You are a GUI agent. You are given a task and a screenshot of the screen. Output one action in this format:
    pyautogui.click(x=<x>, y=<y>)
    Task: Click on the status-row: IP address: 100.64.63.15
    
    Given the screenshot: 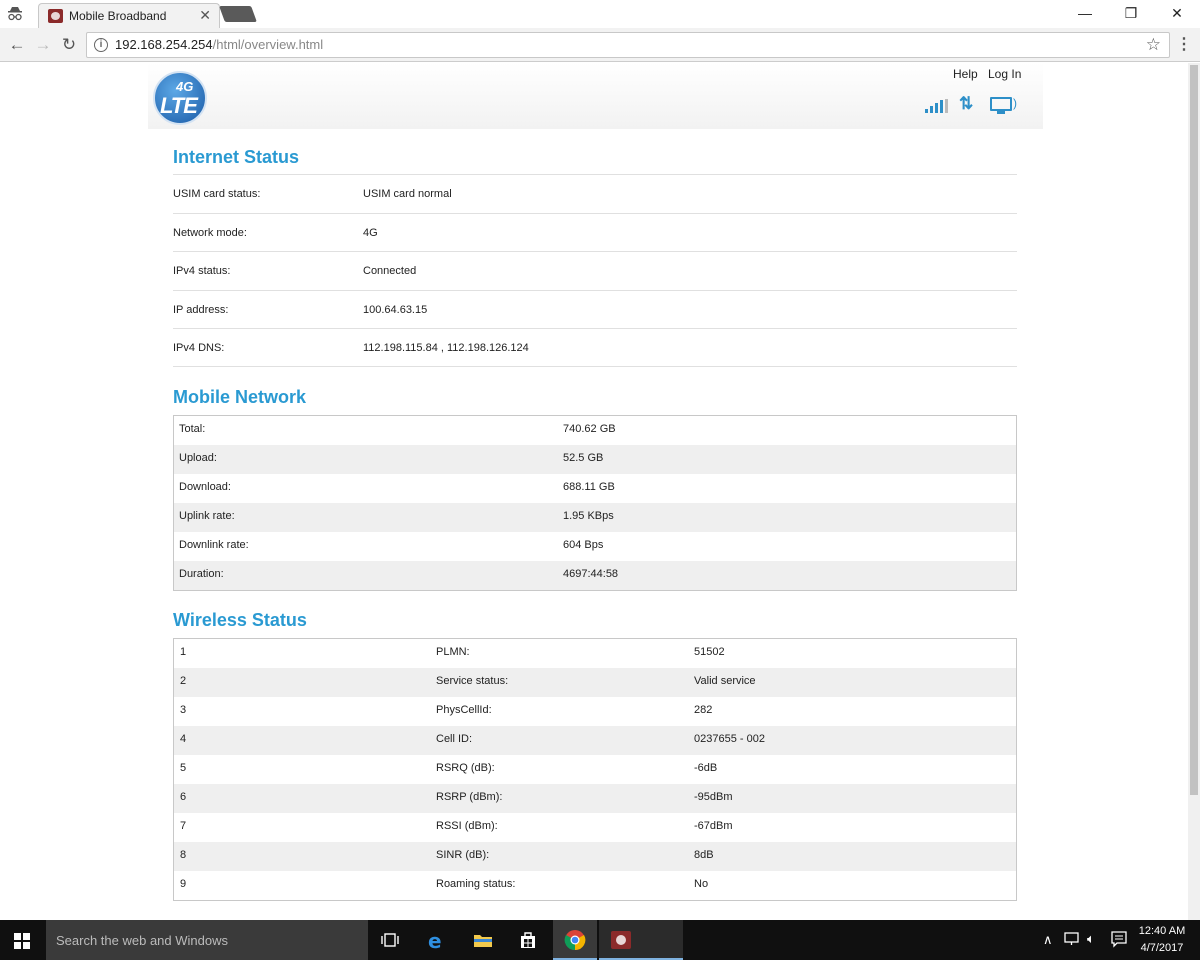 What is the action you would take?
    pyautogui.click(x=595, y=309)
    